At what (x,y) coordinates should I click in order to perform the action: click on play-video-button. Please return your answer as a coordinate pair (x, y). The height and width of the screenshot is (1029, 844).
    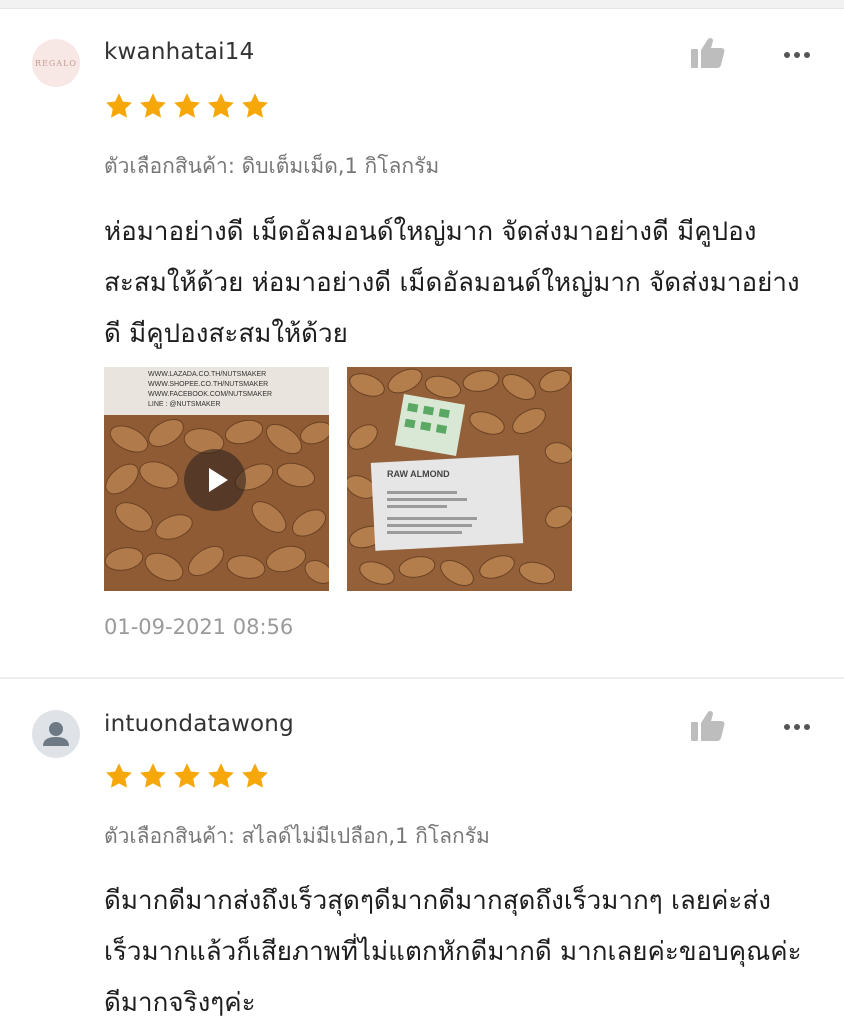
    Looking at the image, I should click on (215, 480).